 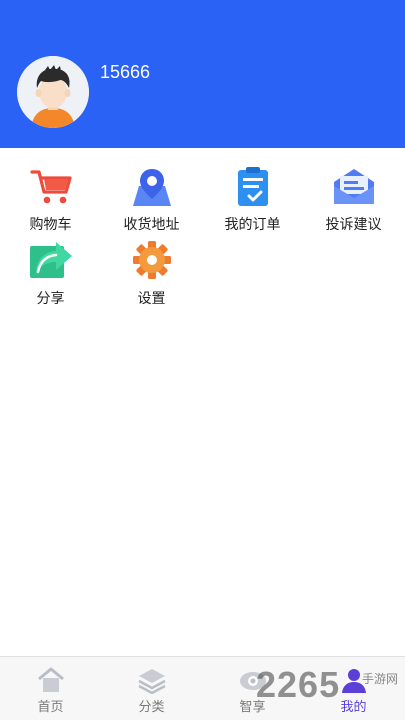 I want to click on menu-item-label: 购物车, so click(x=50, y=225).